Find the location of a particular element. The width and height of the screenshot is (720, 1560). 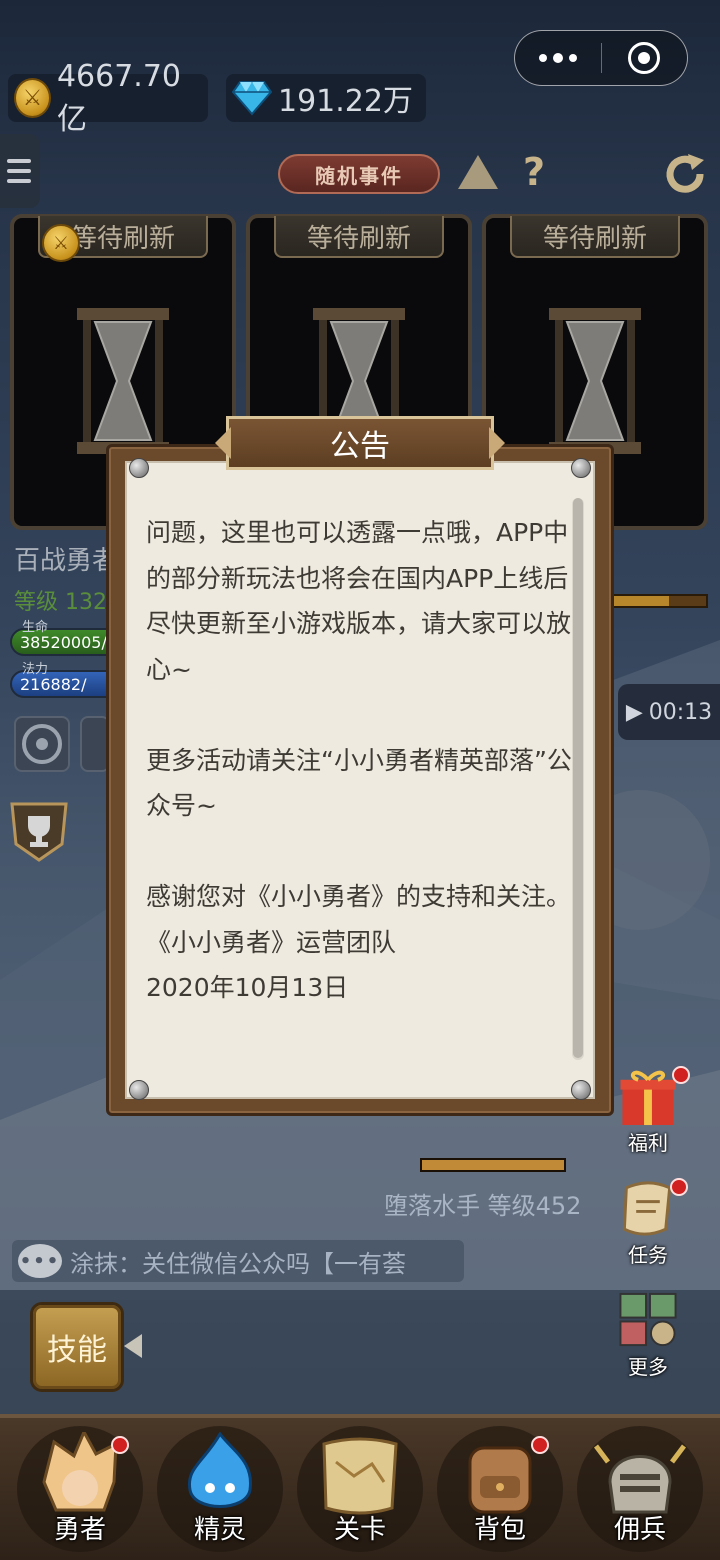

more-label: 更多 is located at coordinates (648, 1367).